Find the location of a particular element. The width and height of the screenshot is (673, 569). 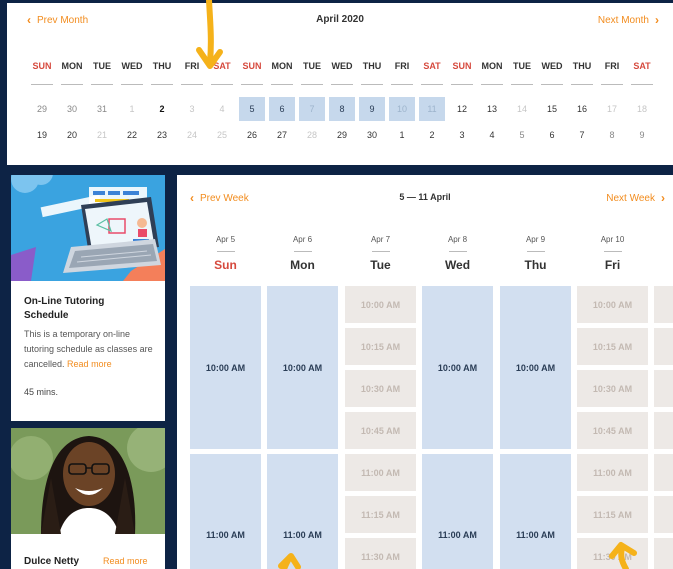

date-cell-available: 9 is located at coordinates (372, 109).